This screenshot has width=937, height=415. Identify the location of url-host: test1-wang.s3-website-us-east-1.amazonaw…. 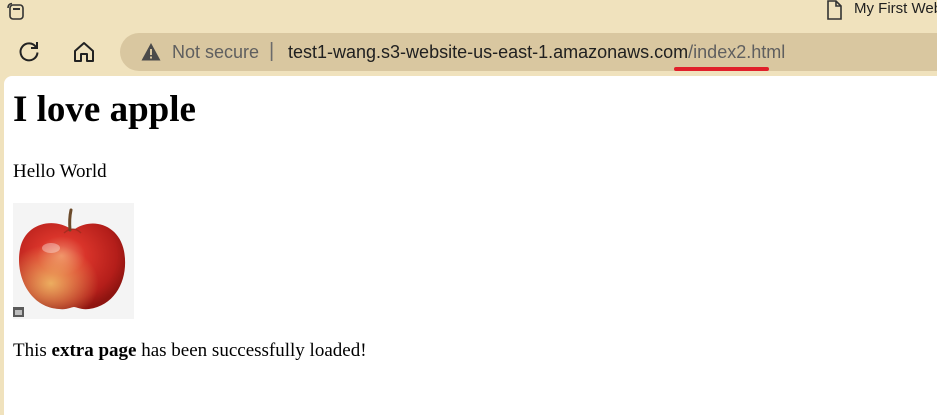
(488, 52).